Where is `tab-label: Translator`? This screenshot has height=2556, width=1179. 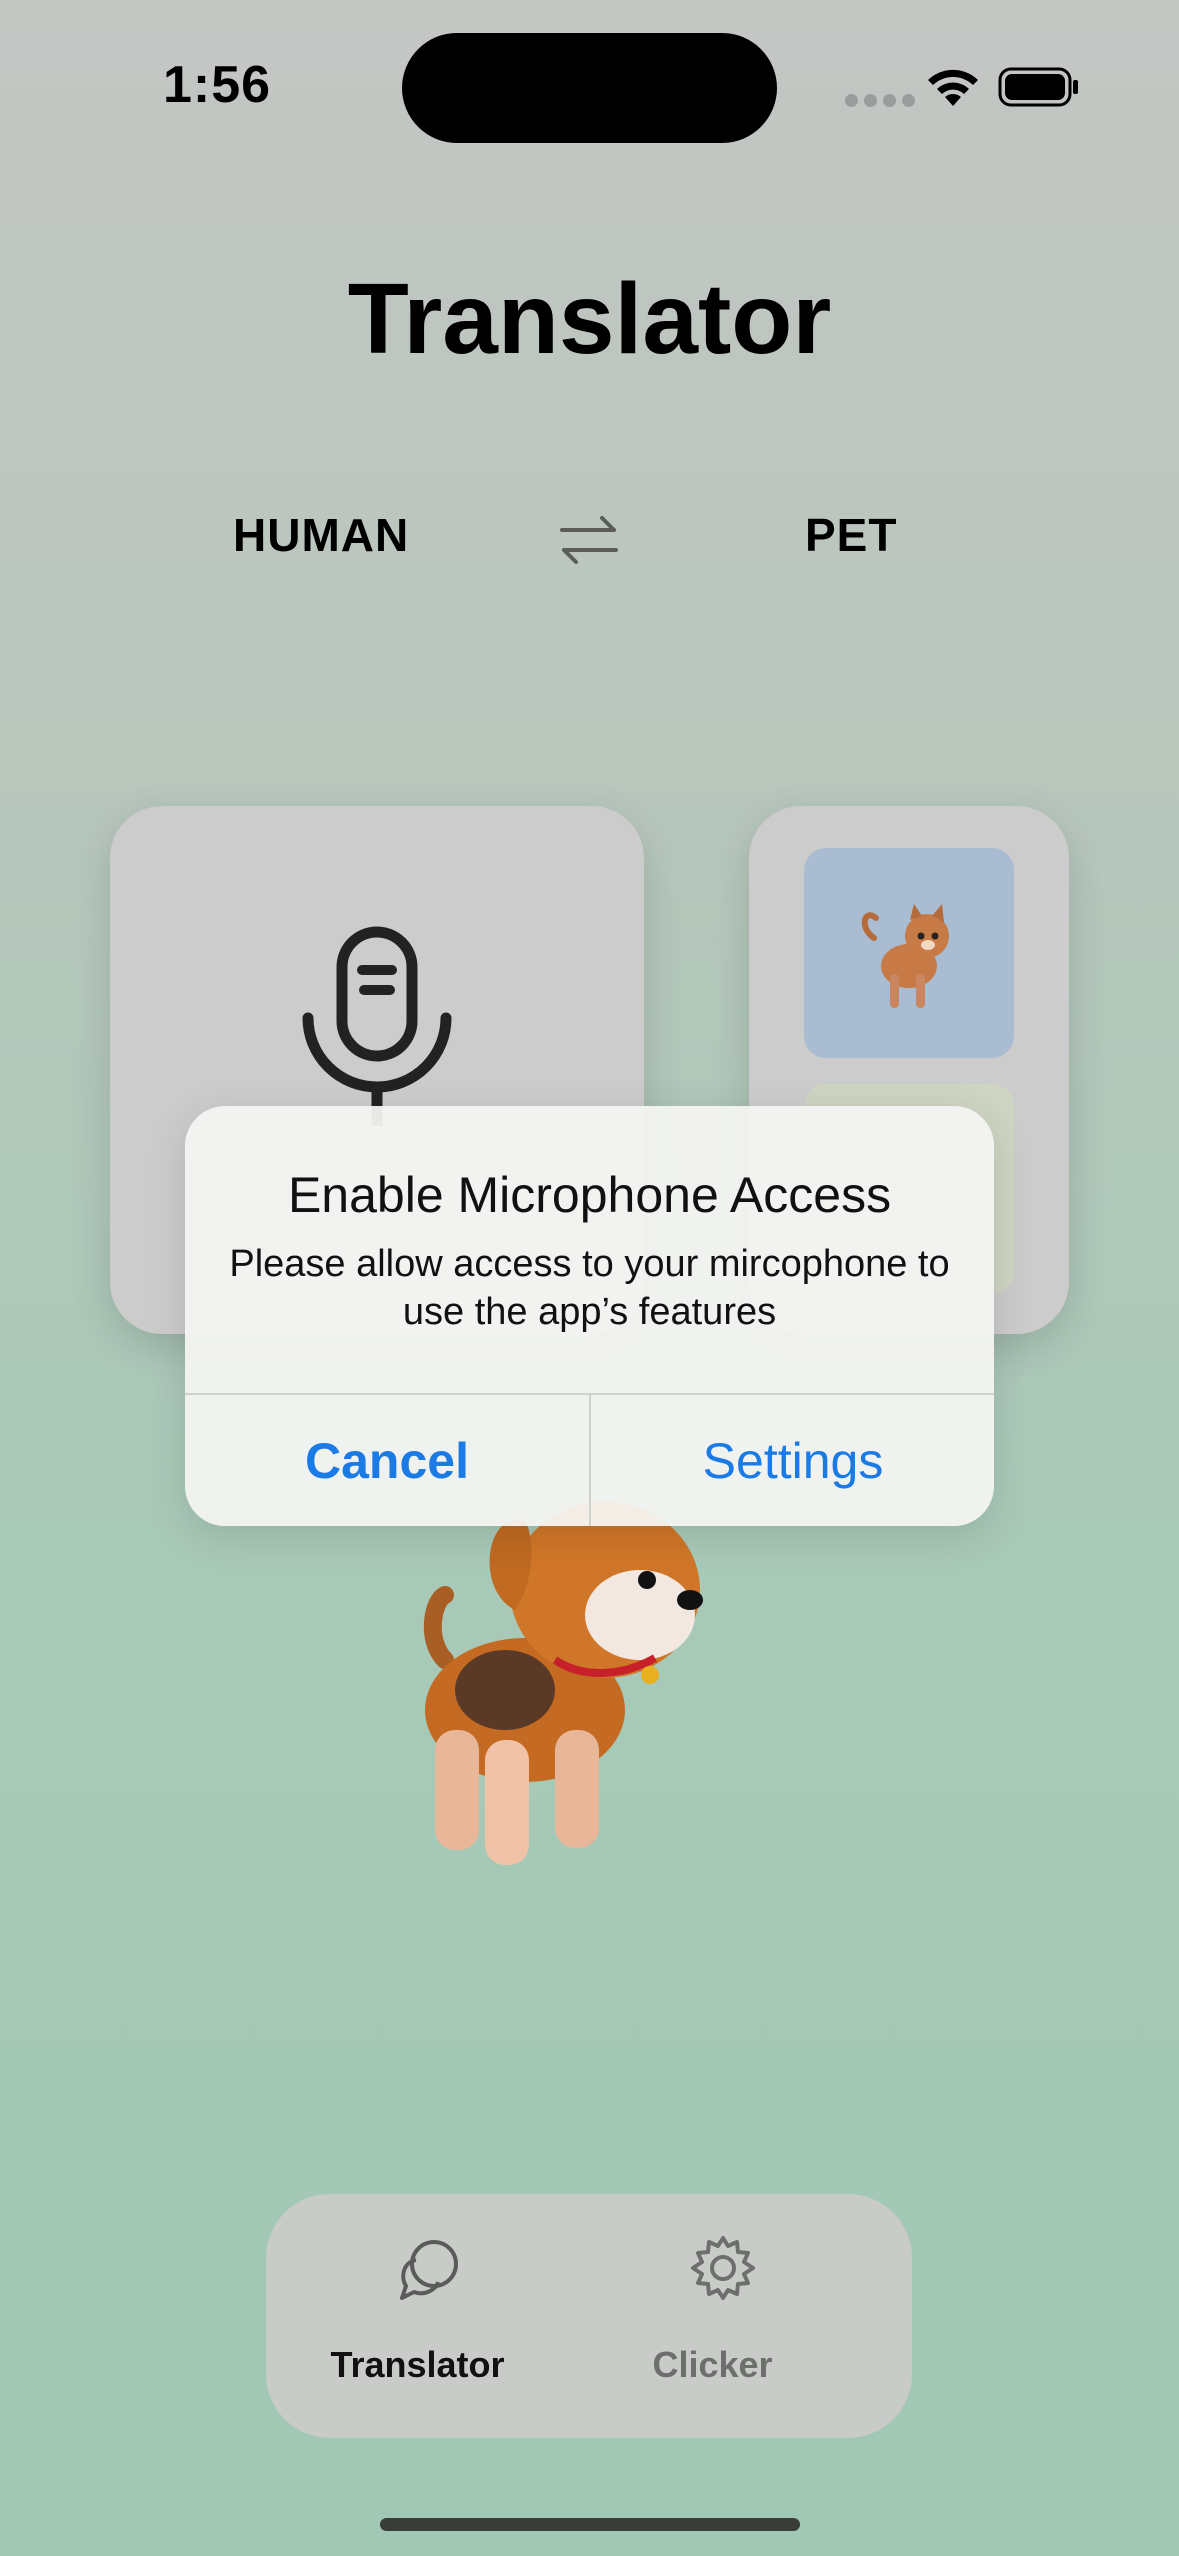
tab-label: Translator is located at coordinates (417, 2364).